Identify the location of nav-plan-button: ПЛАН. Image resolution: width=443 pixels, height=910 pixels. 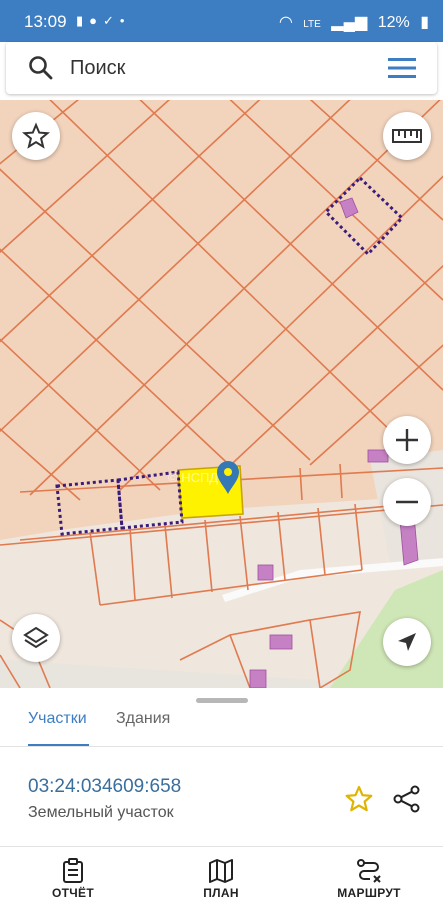
(221, 878).